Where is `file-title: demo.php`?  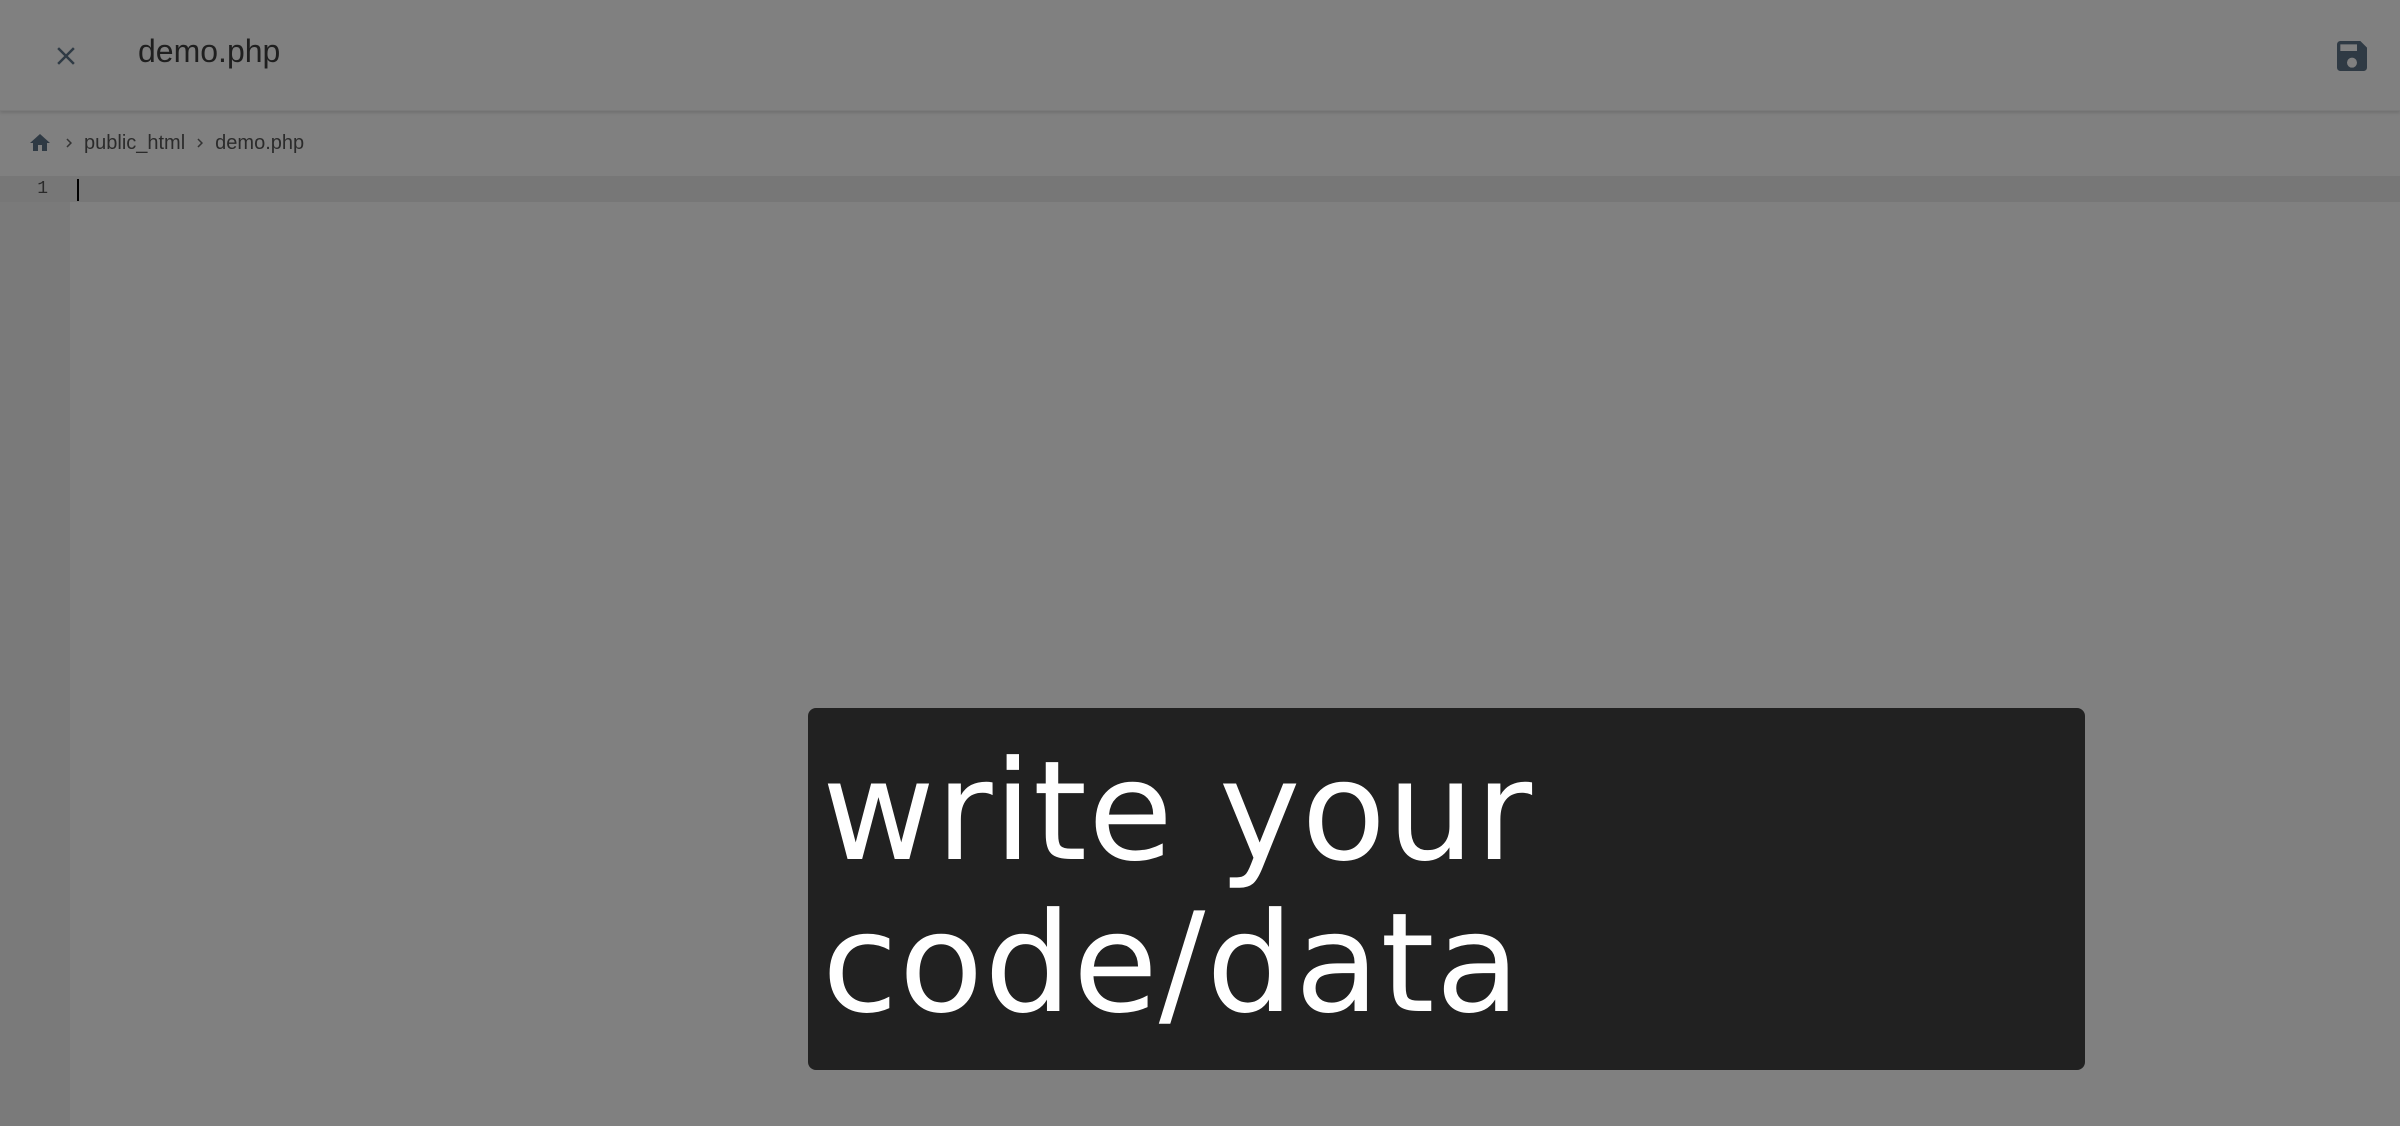
file-title: demo.php is located at coordinates (209, 51).